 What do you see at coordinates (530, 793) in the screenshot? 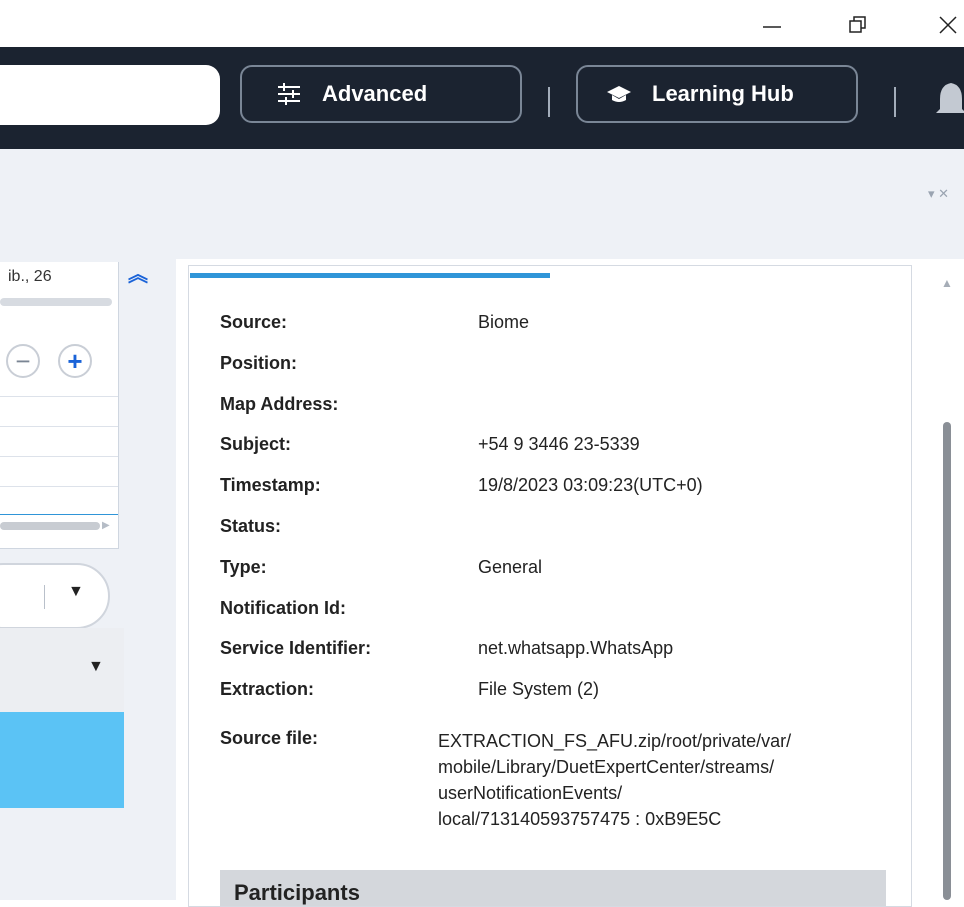
I see `source-file-line: userNotificationEvents/` at bounding box center [530, 793].